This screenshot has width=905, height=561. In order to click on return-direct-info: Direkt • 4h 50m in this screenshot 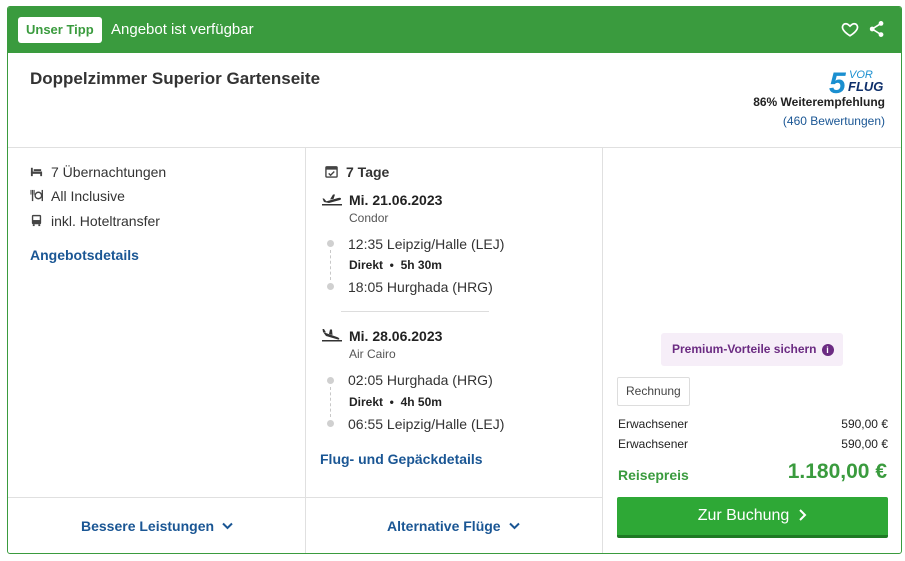, I will do `click(395, 402)`.